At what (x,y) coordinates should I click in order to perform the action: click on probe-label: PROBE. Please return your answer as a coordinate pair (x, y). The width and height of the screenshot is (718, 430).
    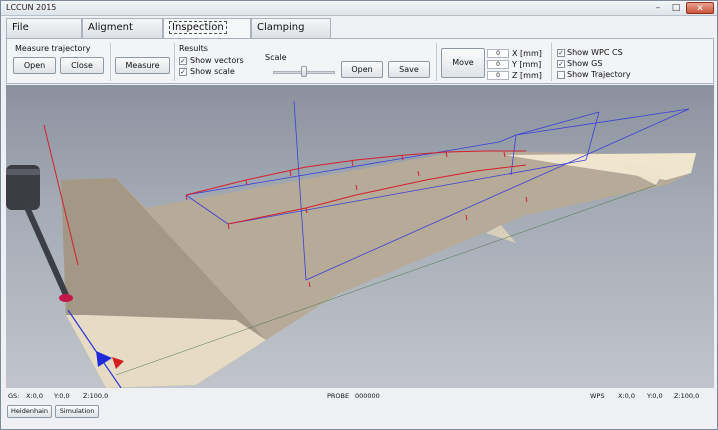
    Looking at the image, I should click on (338, 396).